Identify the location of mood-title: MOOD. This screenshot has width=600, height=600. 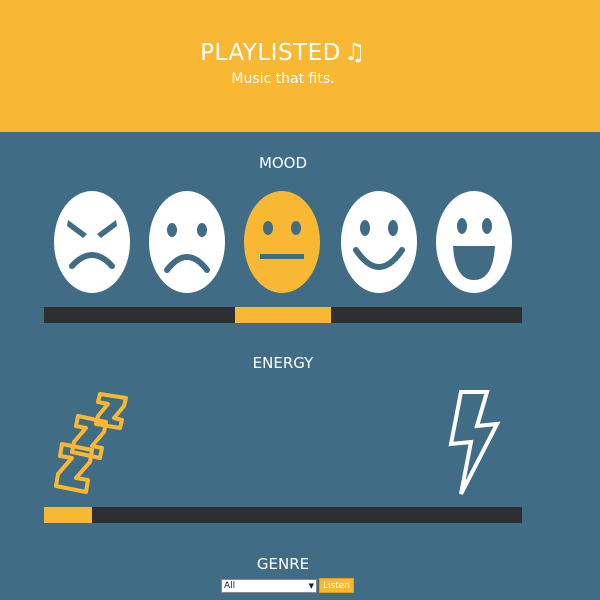
(283, 163).